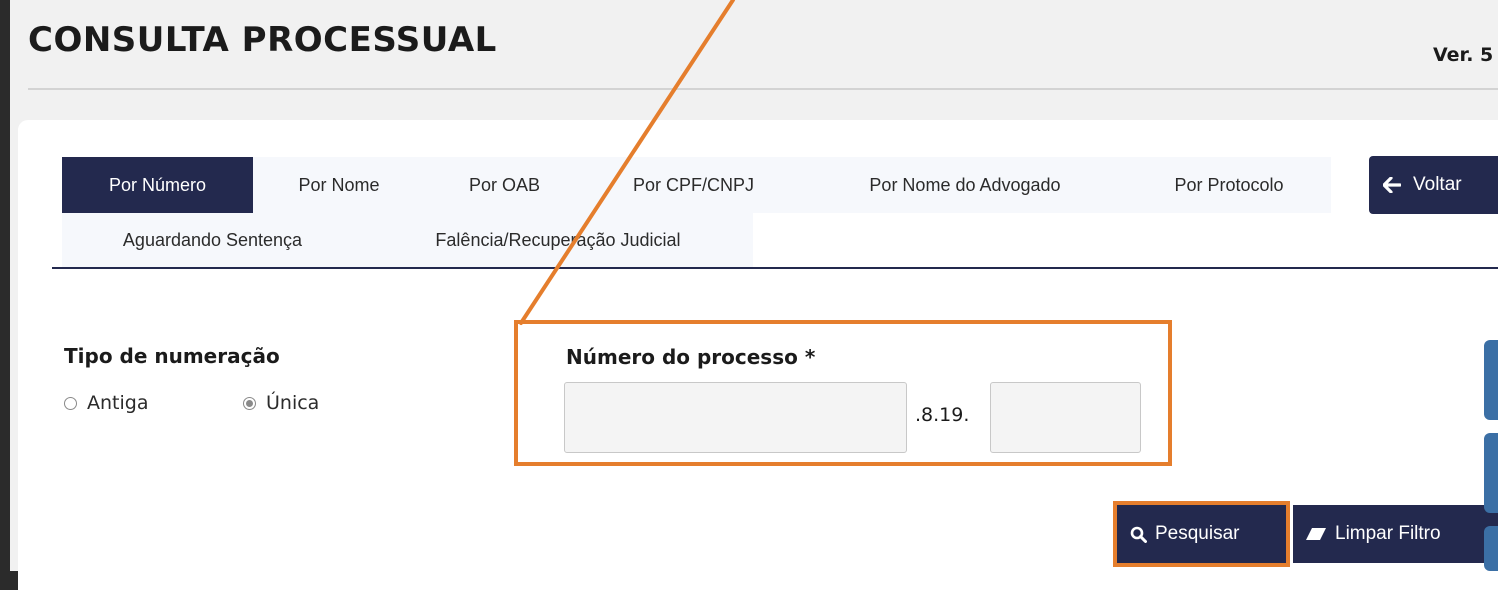  What do you see at coordinates (693, 185) in the screenshot?
I see `tab-por-cpf-cnpj: Por CPF/CNPJ` at bounding box center [693, 185].